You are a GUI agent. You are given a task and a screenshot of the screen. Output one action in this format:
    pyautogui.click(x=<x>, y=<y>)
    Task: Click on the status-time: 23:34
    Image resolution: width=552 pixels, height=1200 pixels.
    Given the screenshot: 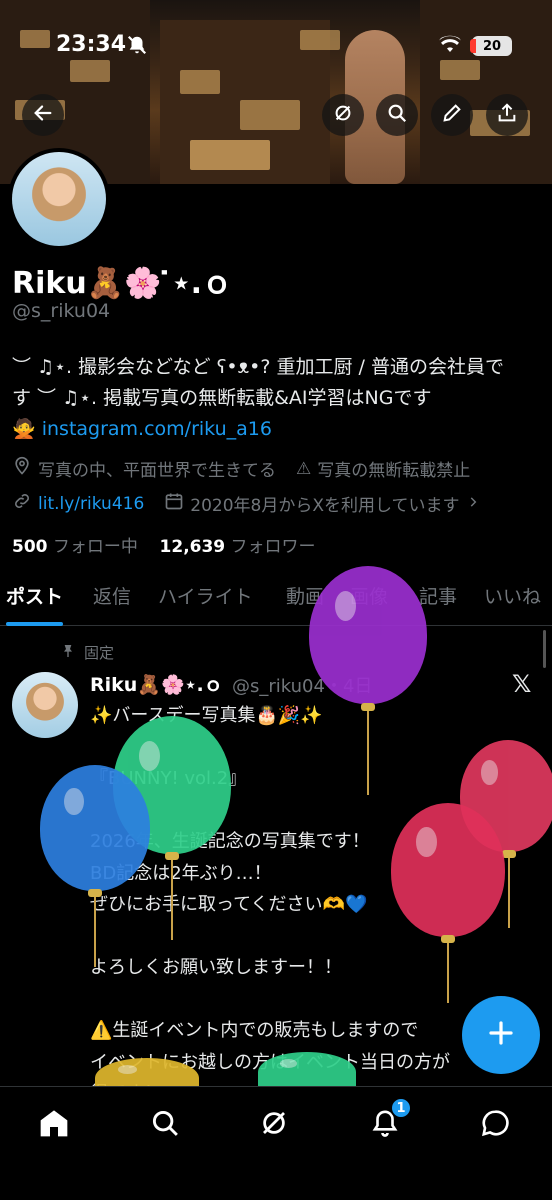 What is the action you would take?
    pyautogui.click(x=91, y=44)
    